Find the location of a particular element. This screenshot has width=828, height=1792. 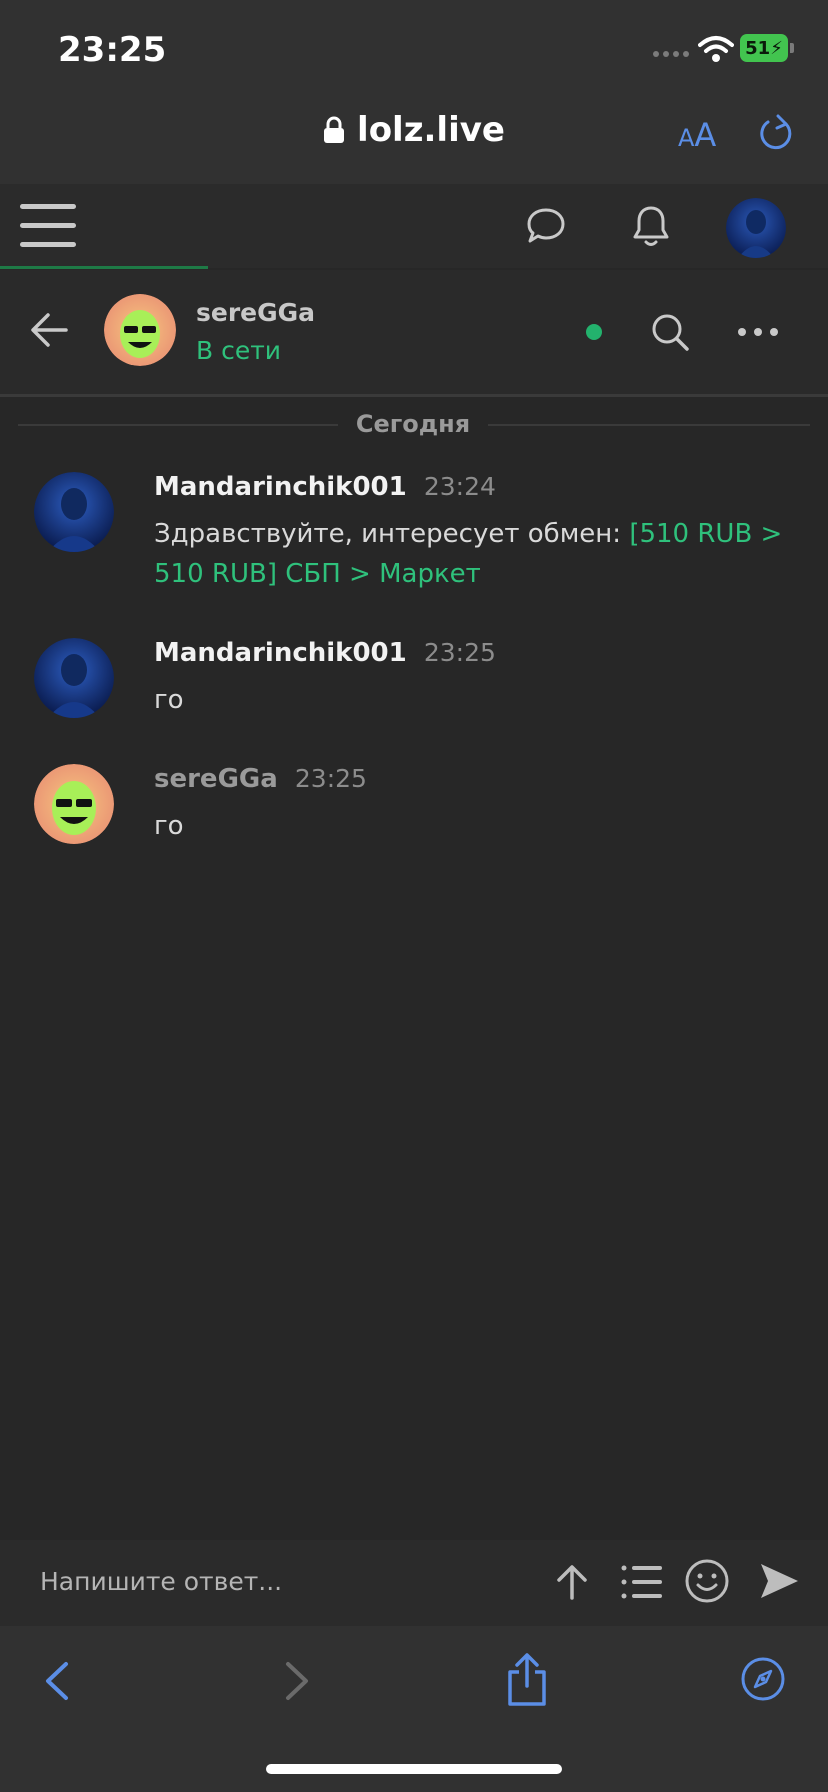

message-meta: Mandarinchik001 23:25 is located at coordinates (325, 653).